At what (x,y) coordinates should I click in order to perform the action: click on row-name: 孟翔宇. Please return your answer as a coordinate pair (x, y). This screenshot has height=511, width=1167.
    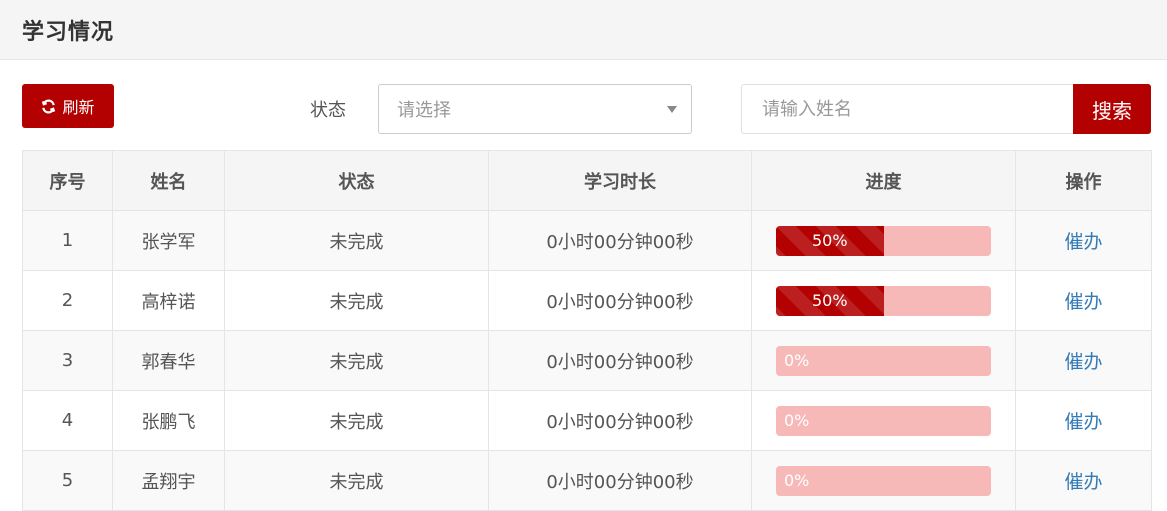
    Looking at the image, I should click on (168, 480).